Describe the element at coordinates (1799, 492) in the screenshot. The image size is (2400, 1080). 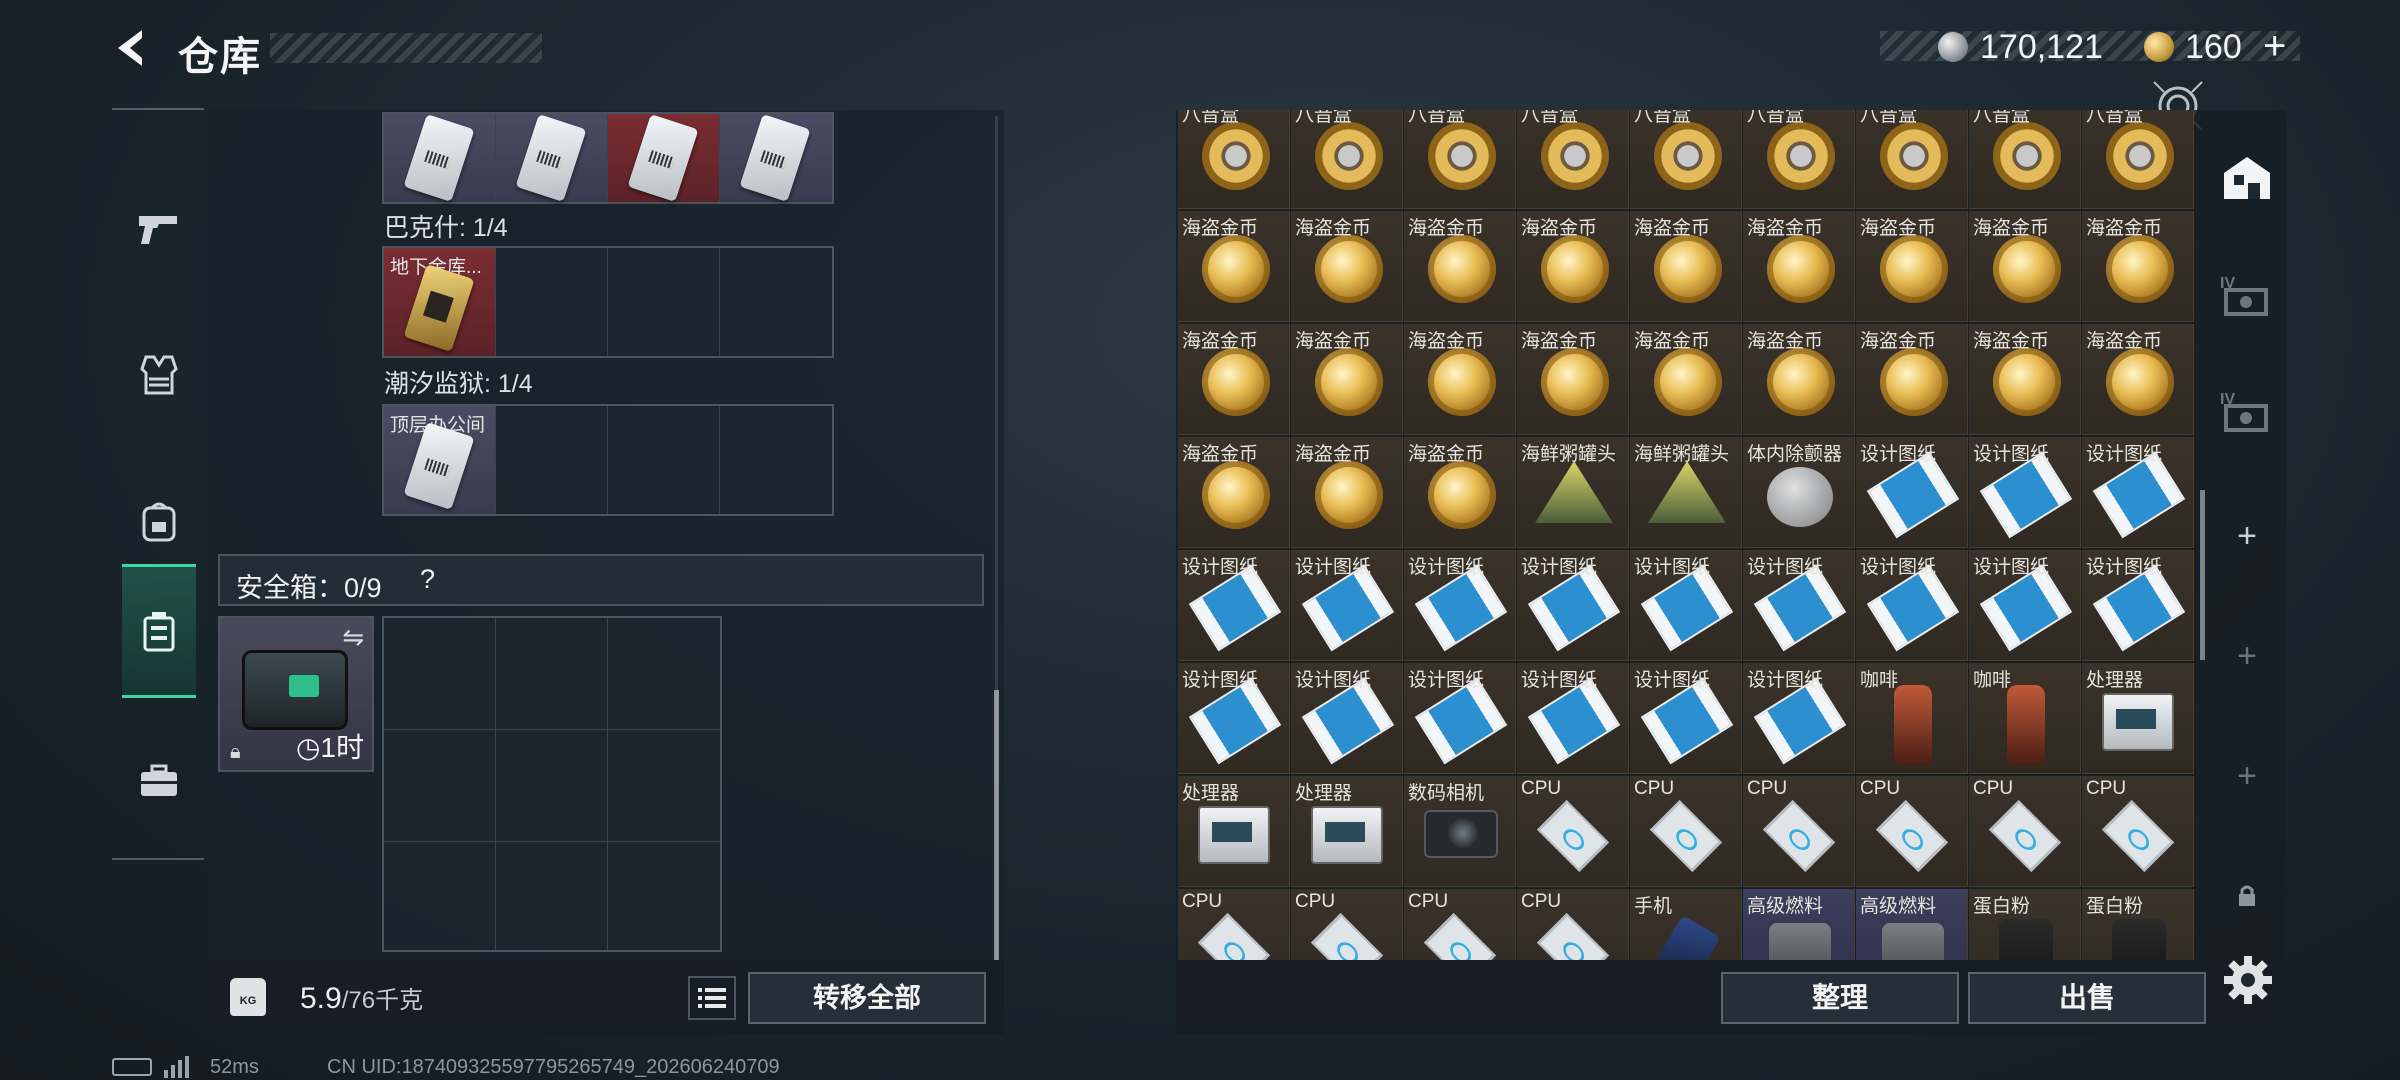
I see `storage-item: 体内除颤器` at that location.